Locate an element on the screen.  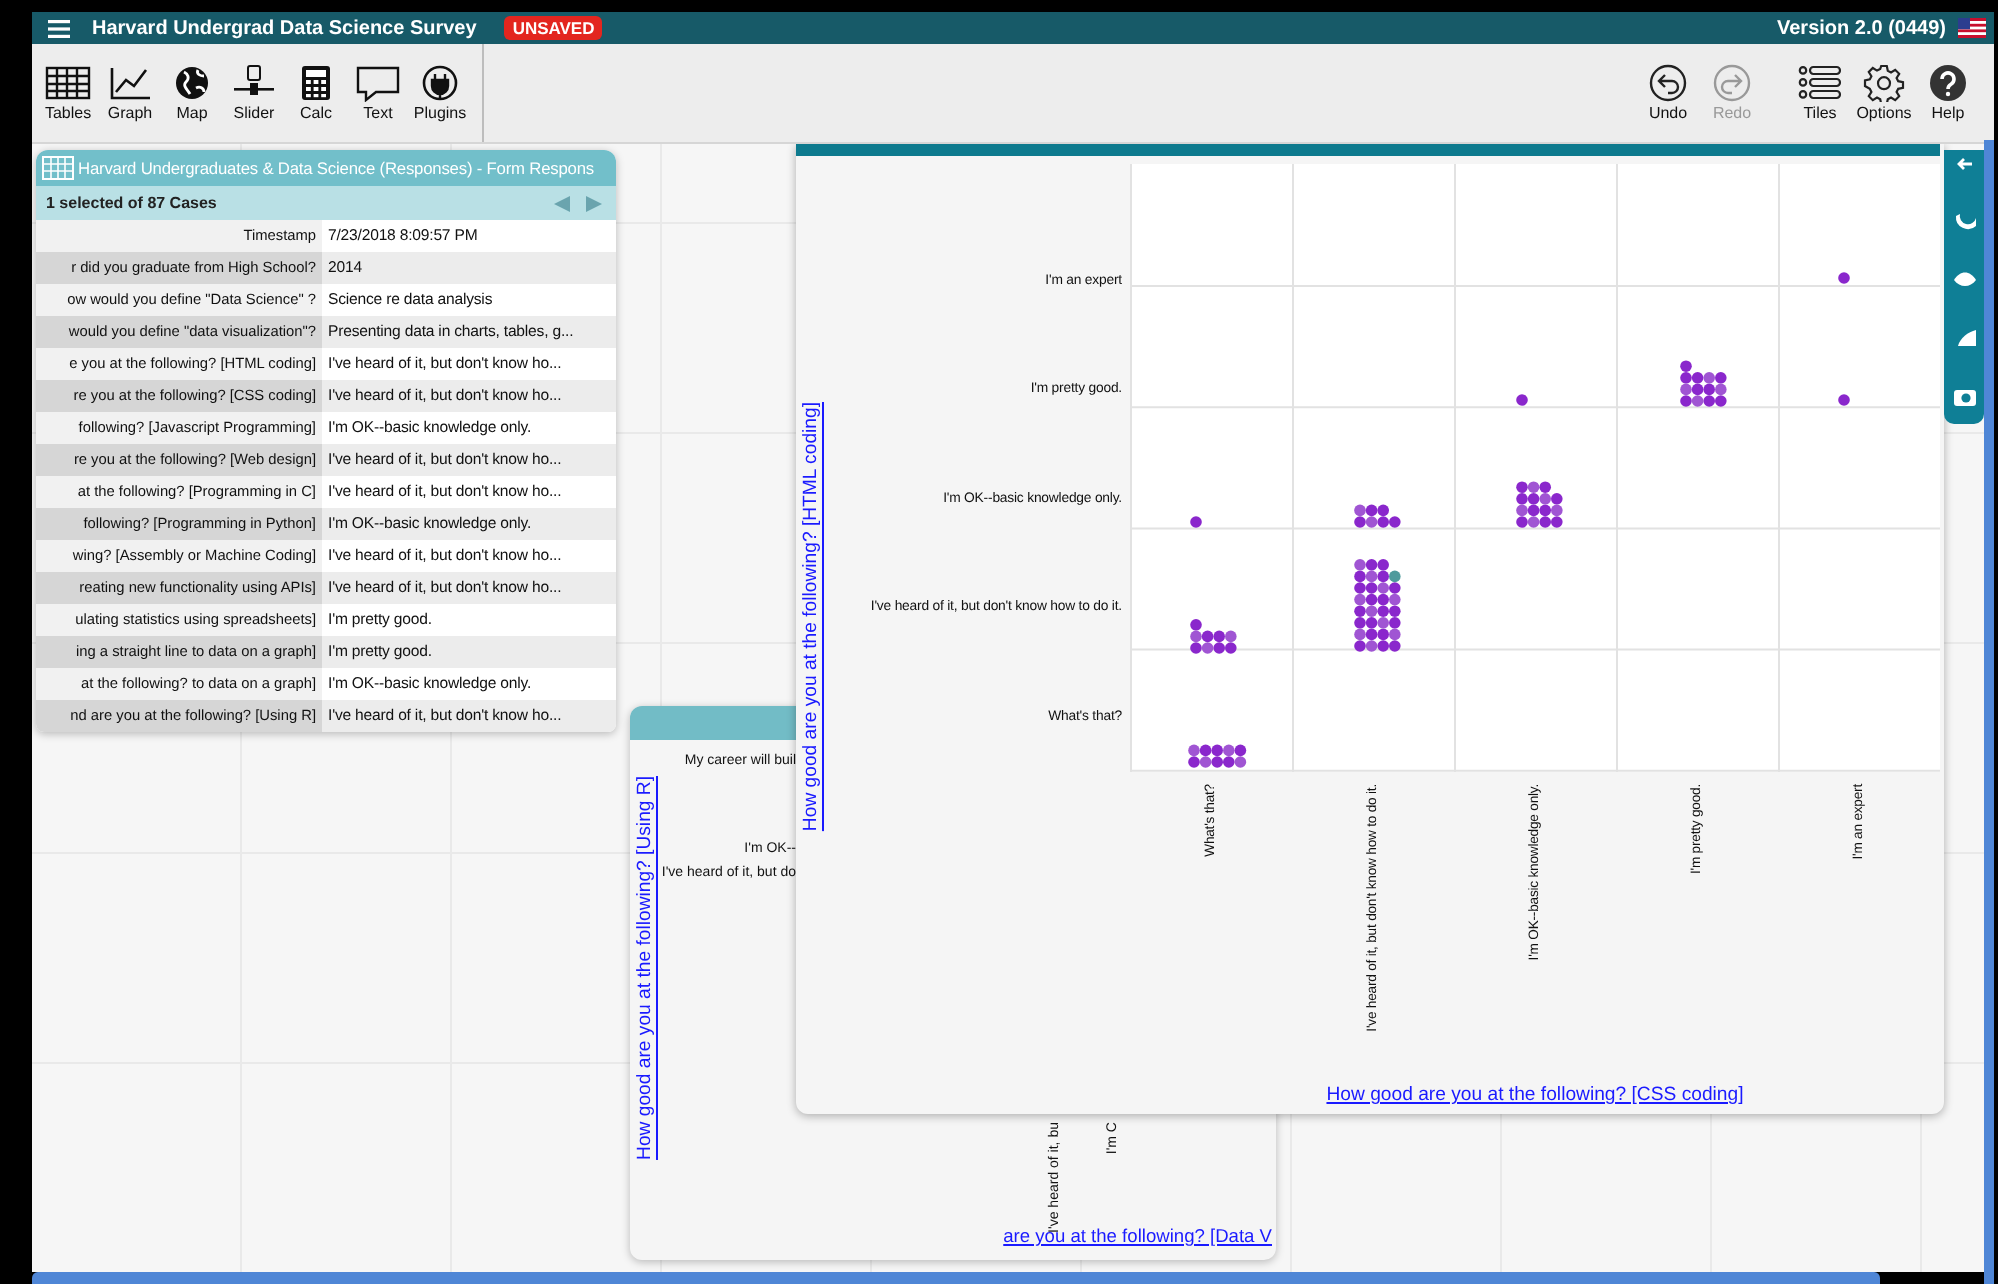
plugins-tool-button: Plugins is located at coordinates (440, 93).